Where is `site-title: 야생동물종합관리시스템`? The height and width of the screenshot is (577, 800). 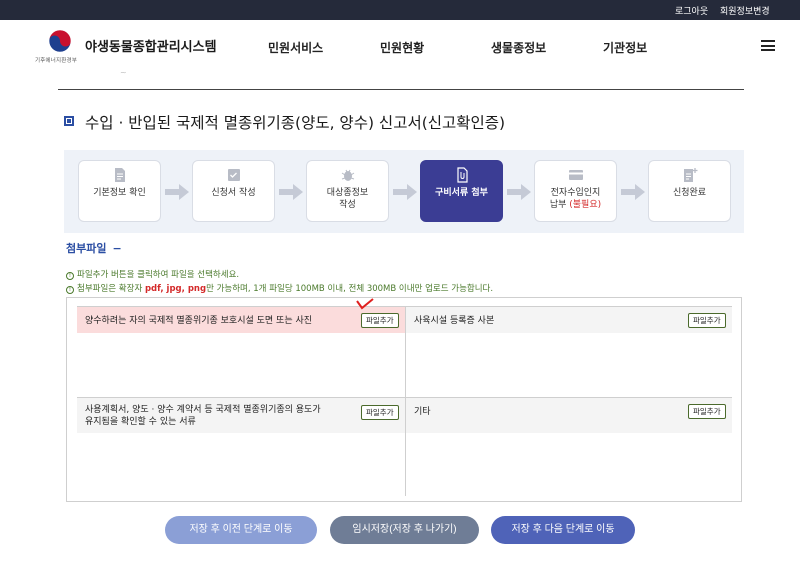
site-title: 야생동물종합관리시스템 is located at coordinates (151, 45).